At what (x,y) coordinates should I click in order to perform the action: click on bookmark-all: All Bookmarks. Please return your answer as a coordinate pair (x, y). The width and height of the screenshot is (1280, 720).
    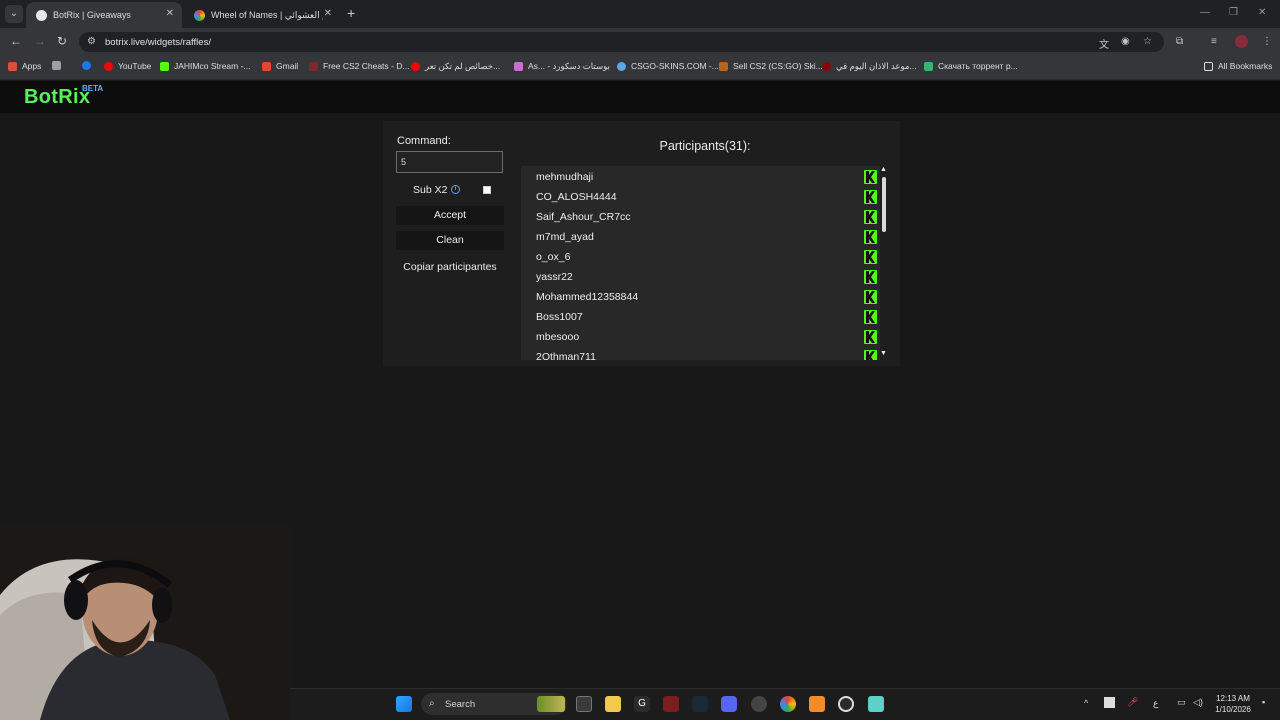
    Looking at the image, I should click on (1238, 66).